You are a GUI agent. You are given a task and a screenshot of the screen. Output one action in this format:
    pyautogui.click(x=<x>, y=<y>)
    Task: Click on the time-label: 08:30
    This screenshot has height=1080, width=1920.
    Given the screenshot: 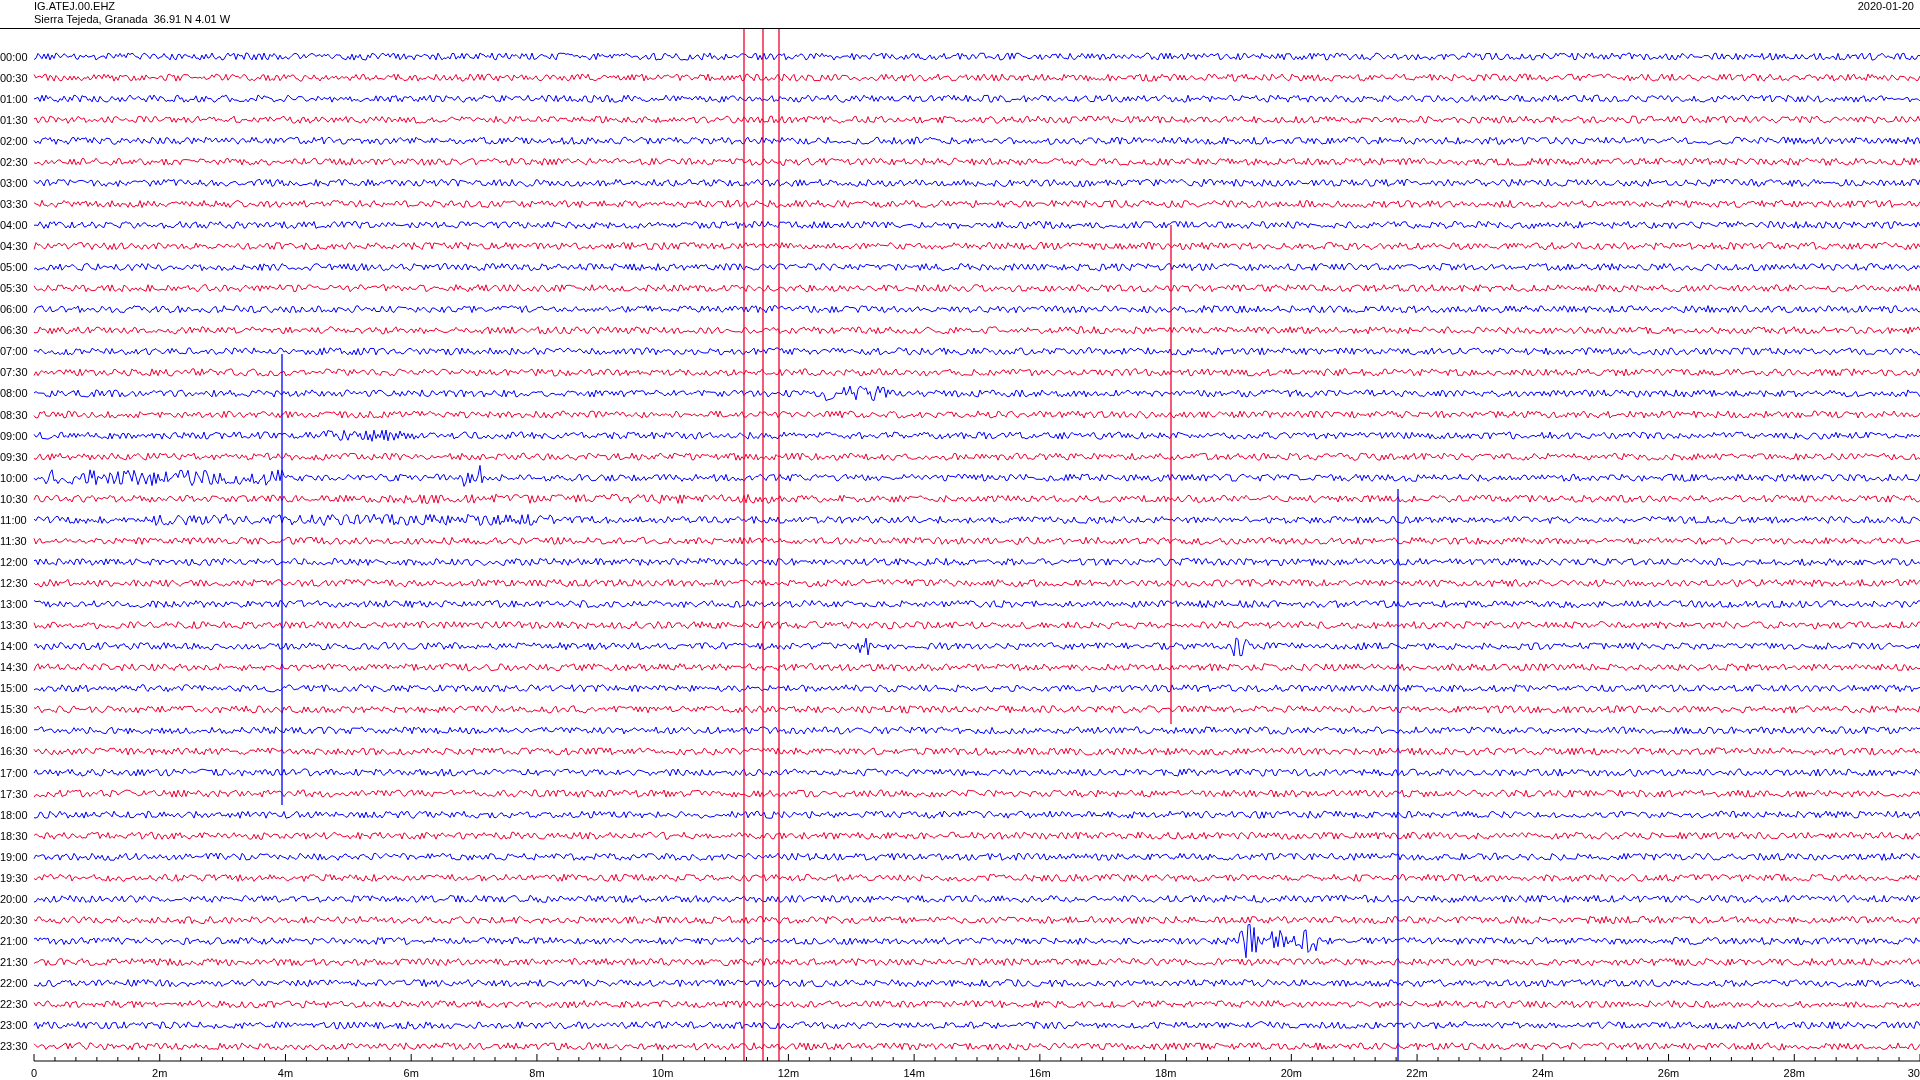 What is the action you would take?
    pyautogui.click(x=14, y=414)
    